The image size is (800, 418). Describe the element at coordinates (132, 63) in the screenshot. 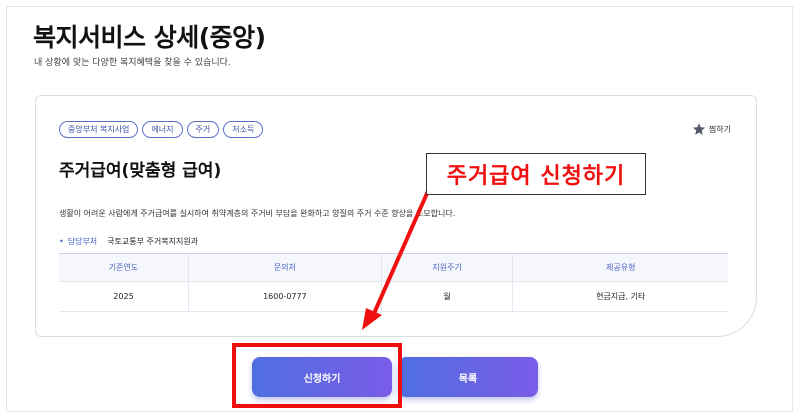

I see `page-subtitle: 내 상황에 맞는 다양한 복지혜택을 찾을 수 있습니다.` at that location.